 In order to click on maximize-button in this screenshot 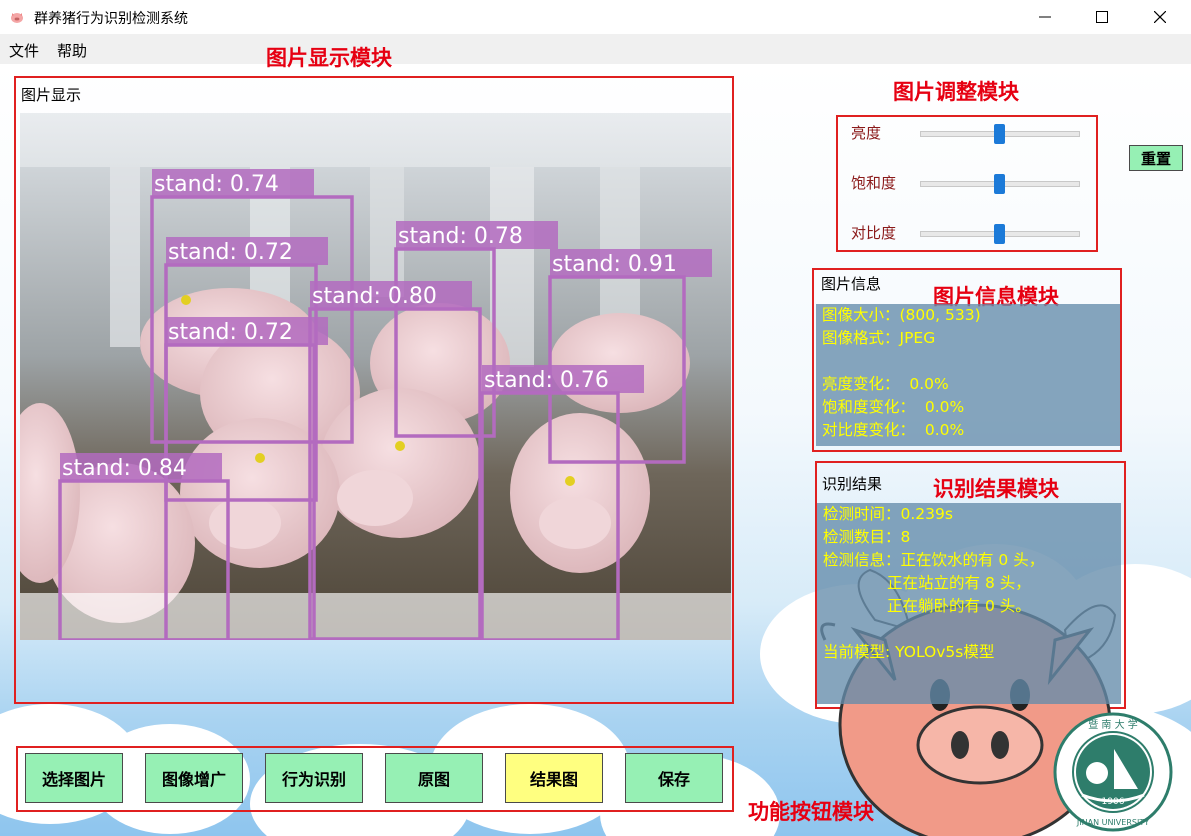, I will do `click(1102, 17)`.